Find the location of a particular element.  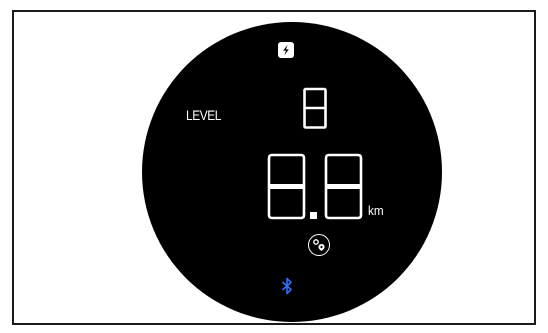

level-label: LEVEL is located at coordinates (203, 115).